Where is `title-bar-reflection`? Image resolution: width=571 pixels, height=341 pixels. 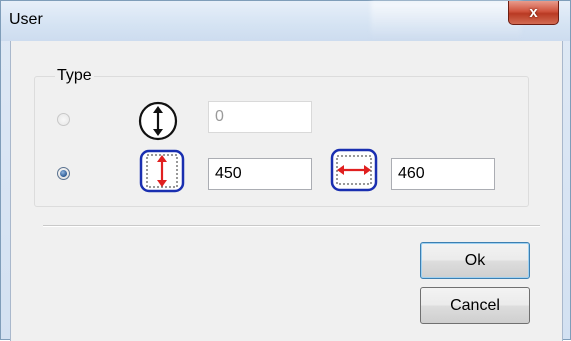 title-bar-reflection is located at coordinates (446, 21).